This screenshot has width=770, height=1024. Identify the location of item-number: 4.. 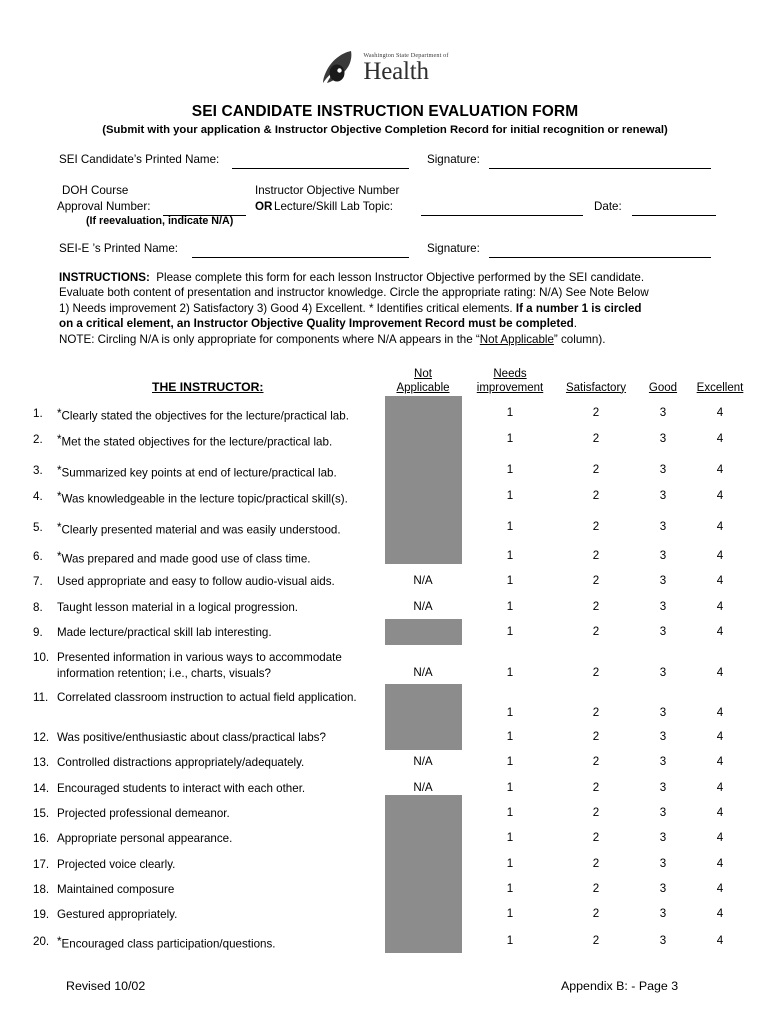
(38, 496).